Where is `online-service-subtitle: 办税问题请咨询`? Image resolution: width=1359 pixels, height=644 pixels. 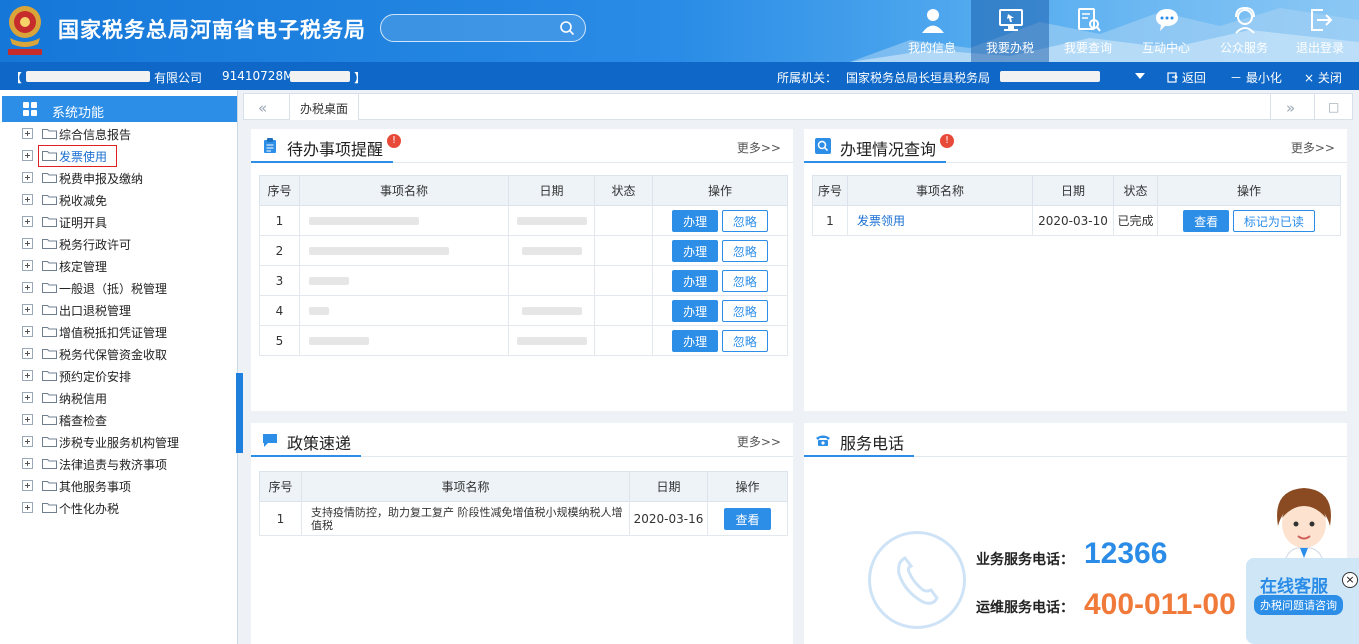
online-service-subtitle: 办税问题请咨询 is located at coordinates (1298, 605).